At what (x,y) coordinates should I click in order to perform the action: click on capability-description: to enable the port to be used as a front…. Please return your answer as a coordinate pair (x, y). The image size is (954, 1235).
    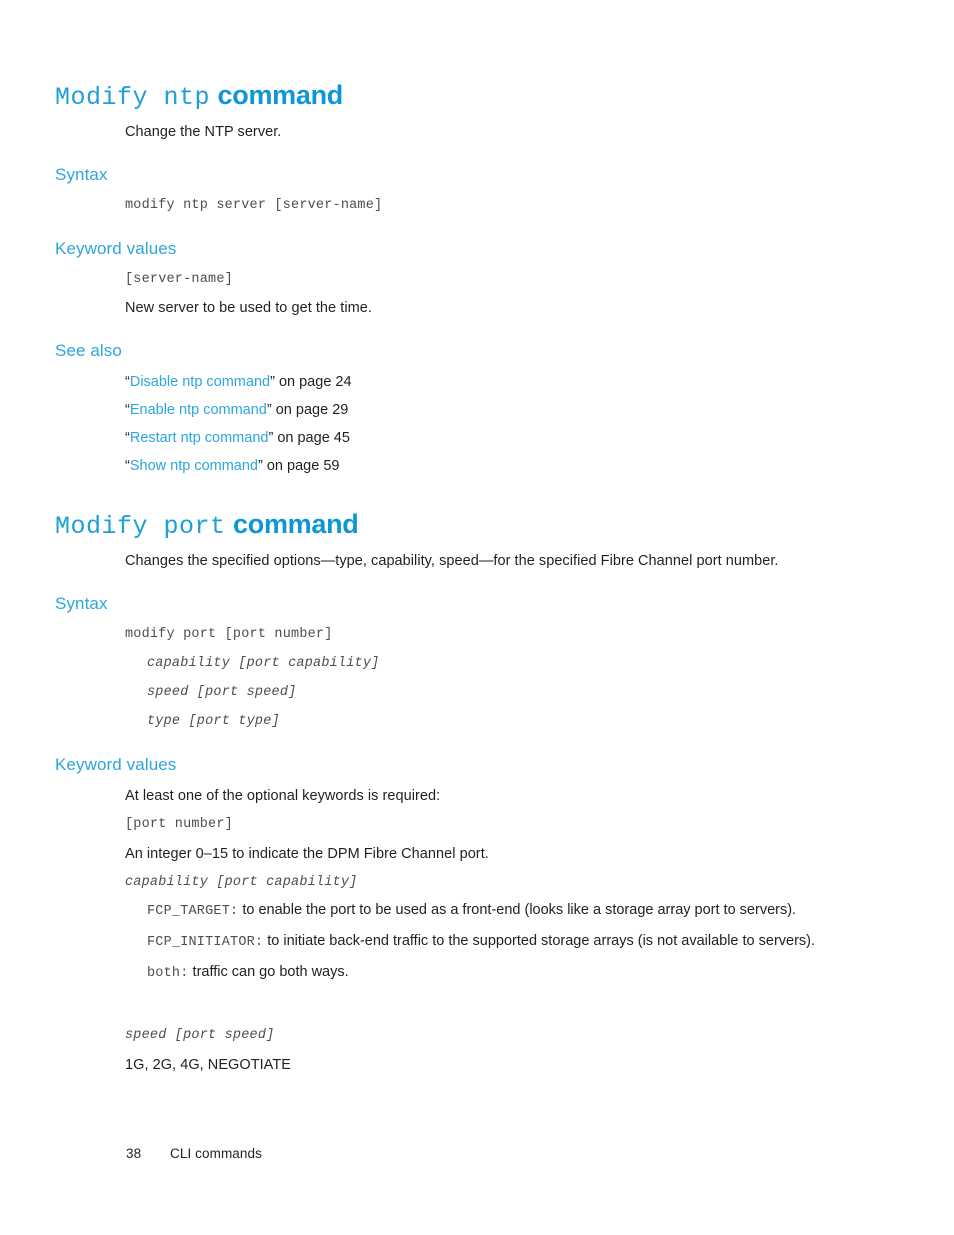
    Looking at the image, I should click on (517, 910).